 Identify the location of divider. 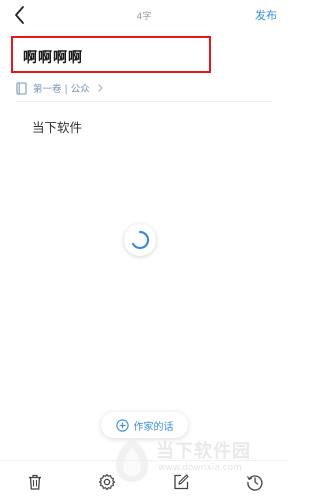
(144, 101).